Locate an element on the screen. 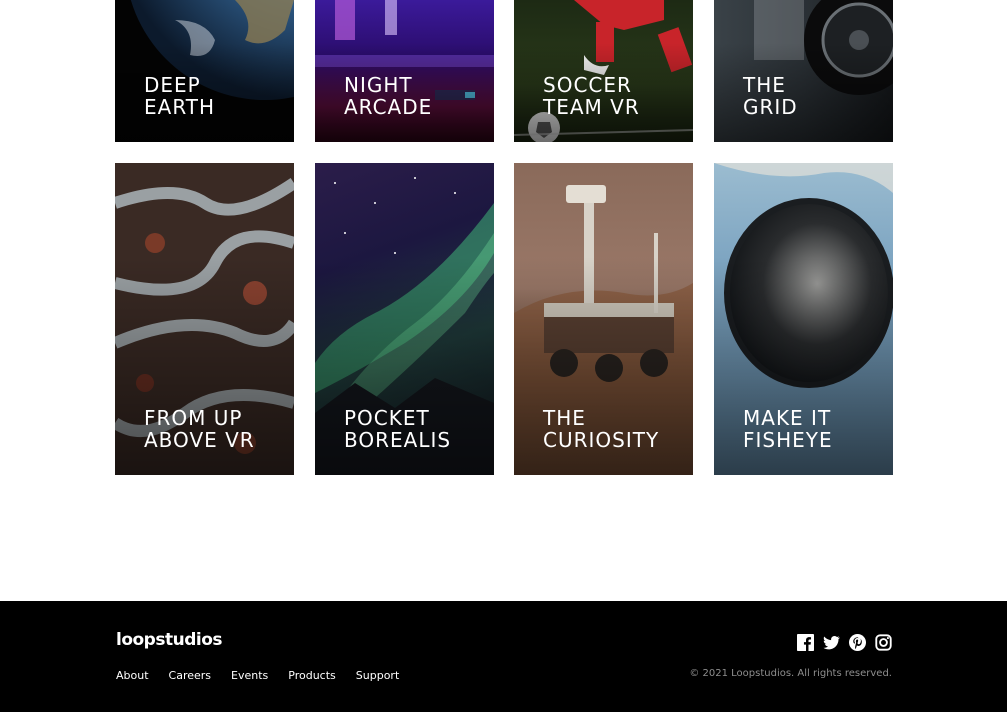  card-soccer-team-vr: SOCCER TEAM VR is located at coordinates (603, 71).